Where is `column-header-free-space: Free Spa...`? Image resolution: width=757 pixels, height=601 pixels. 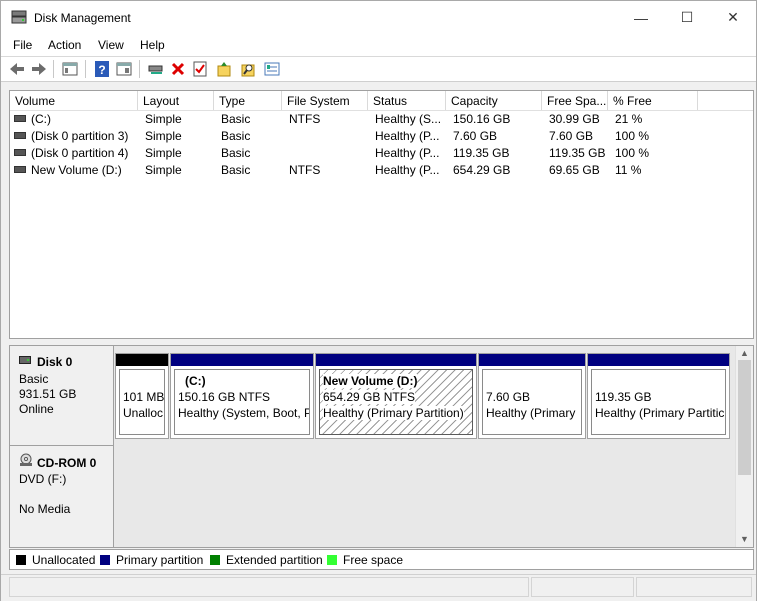 column-header-free-space: Free Spa... is located at coordinates (575, 100).